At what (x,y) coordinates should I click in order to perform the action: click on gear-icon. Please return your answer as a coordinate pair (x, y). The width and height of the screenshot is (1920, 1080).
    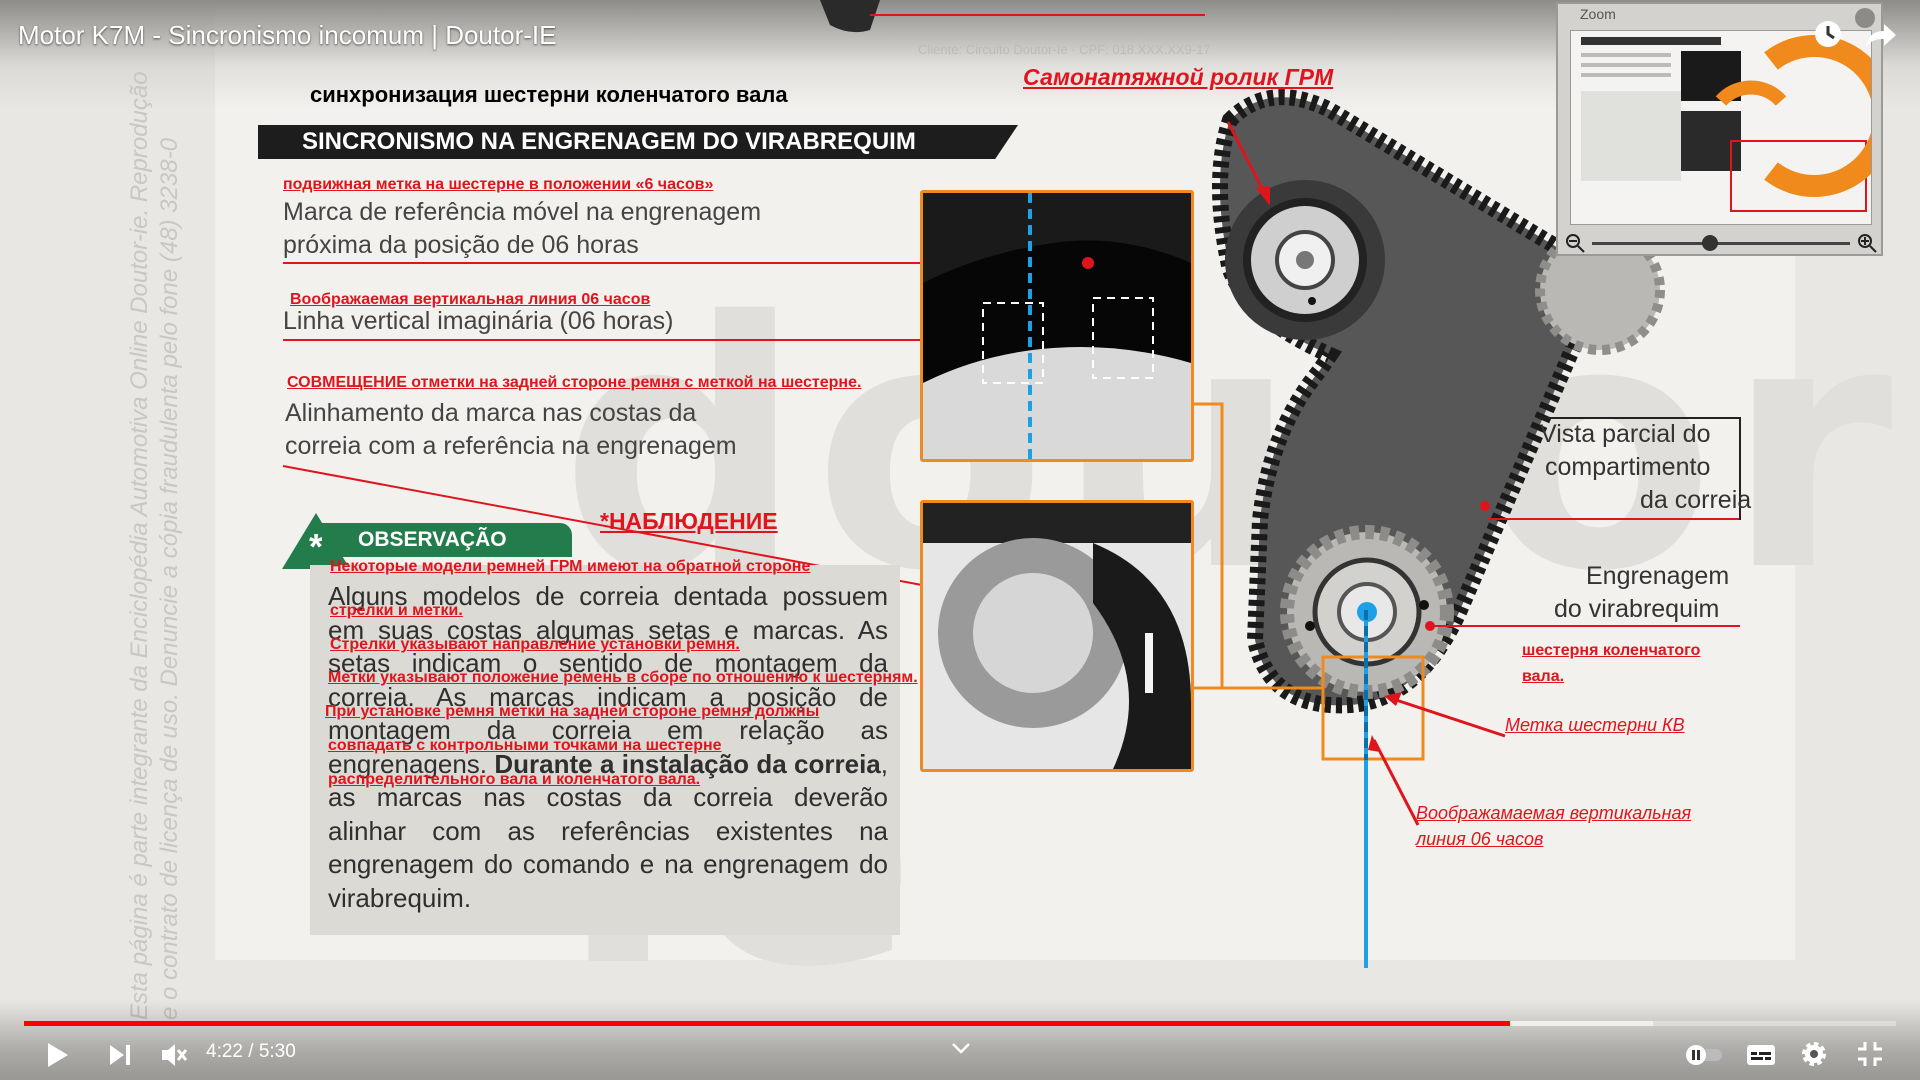
    Looking at the image, I should click on (1814, 1054).